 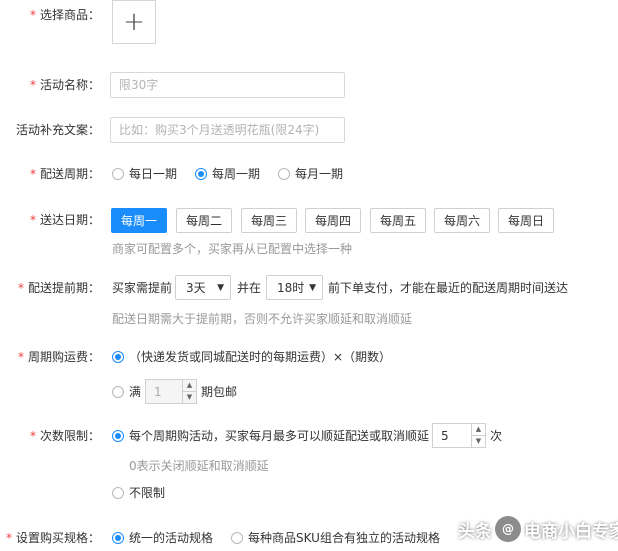 I want to click on limit-count-value: 5, so click(x=445, y=435).